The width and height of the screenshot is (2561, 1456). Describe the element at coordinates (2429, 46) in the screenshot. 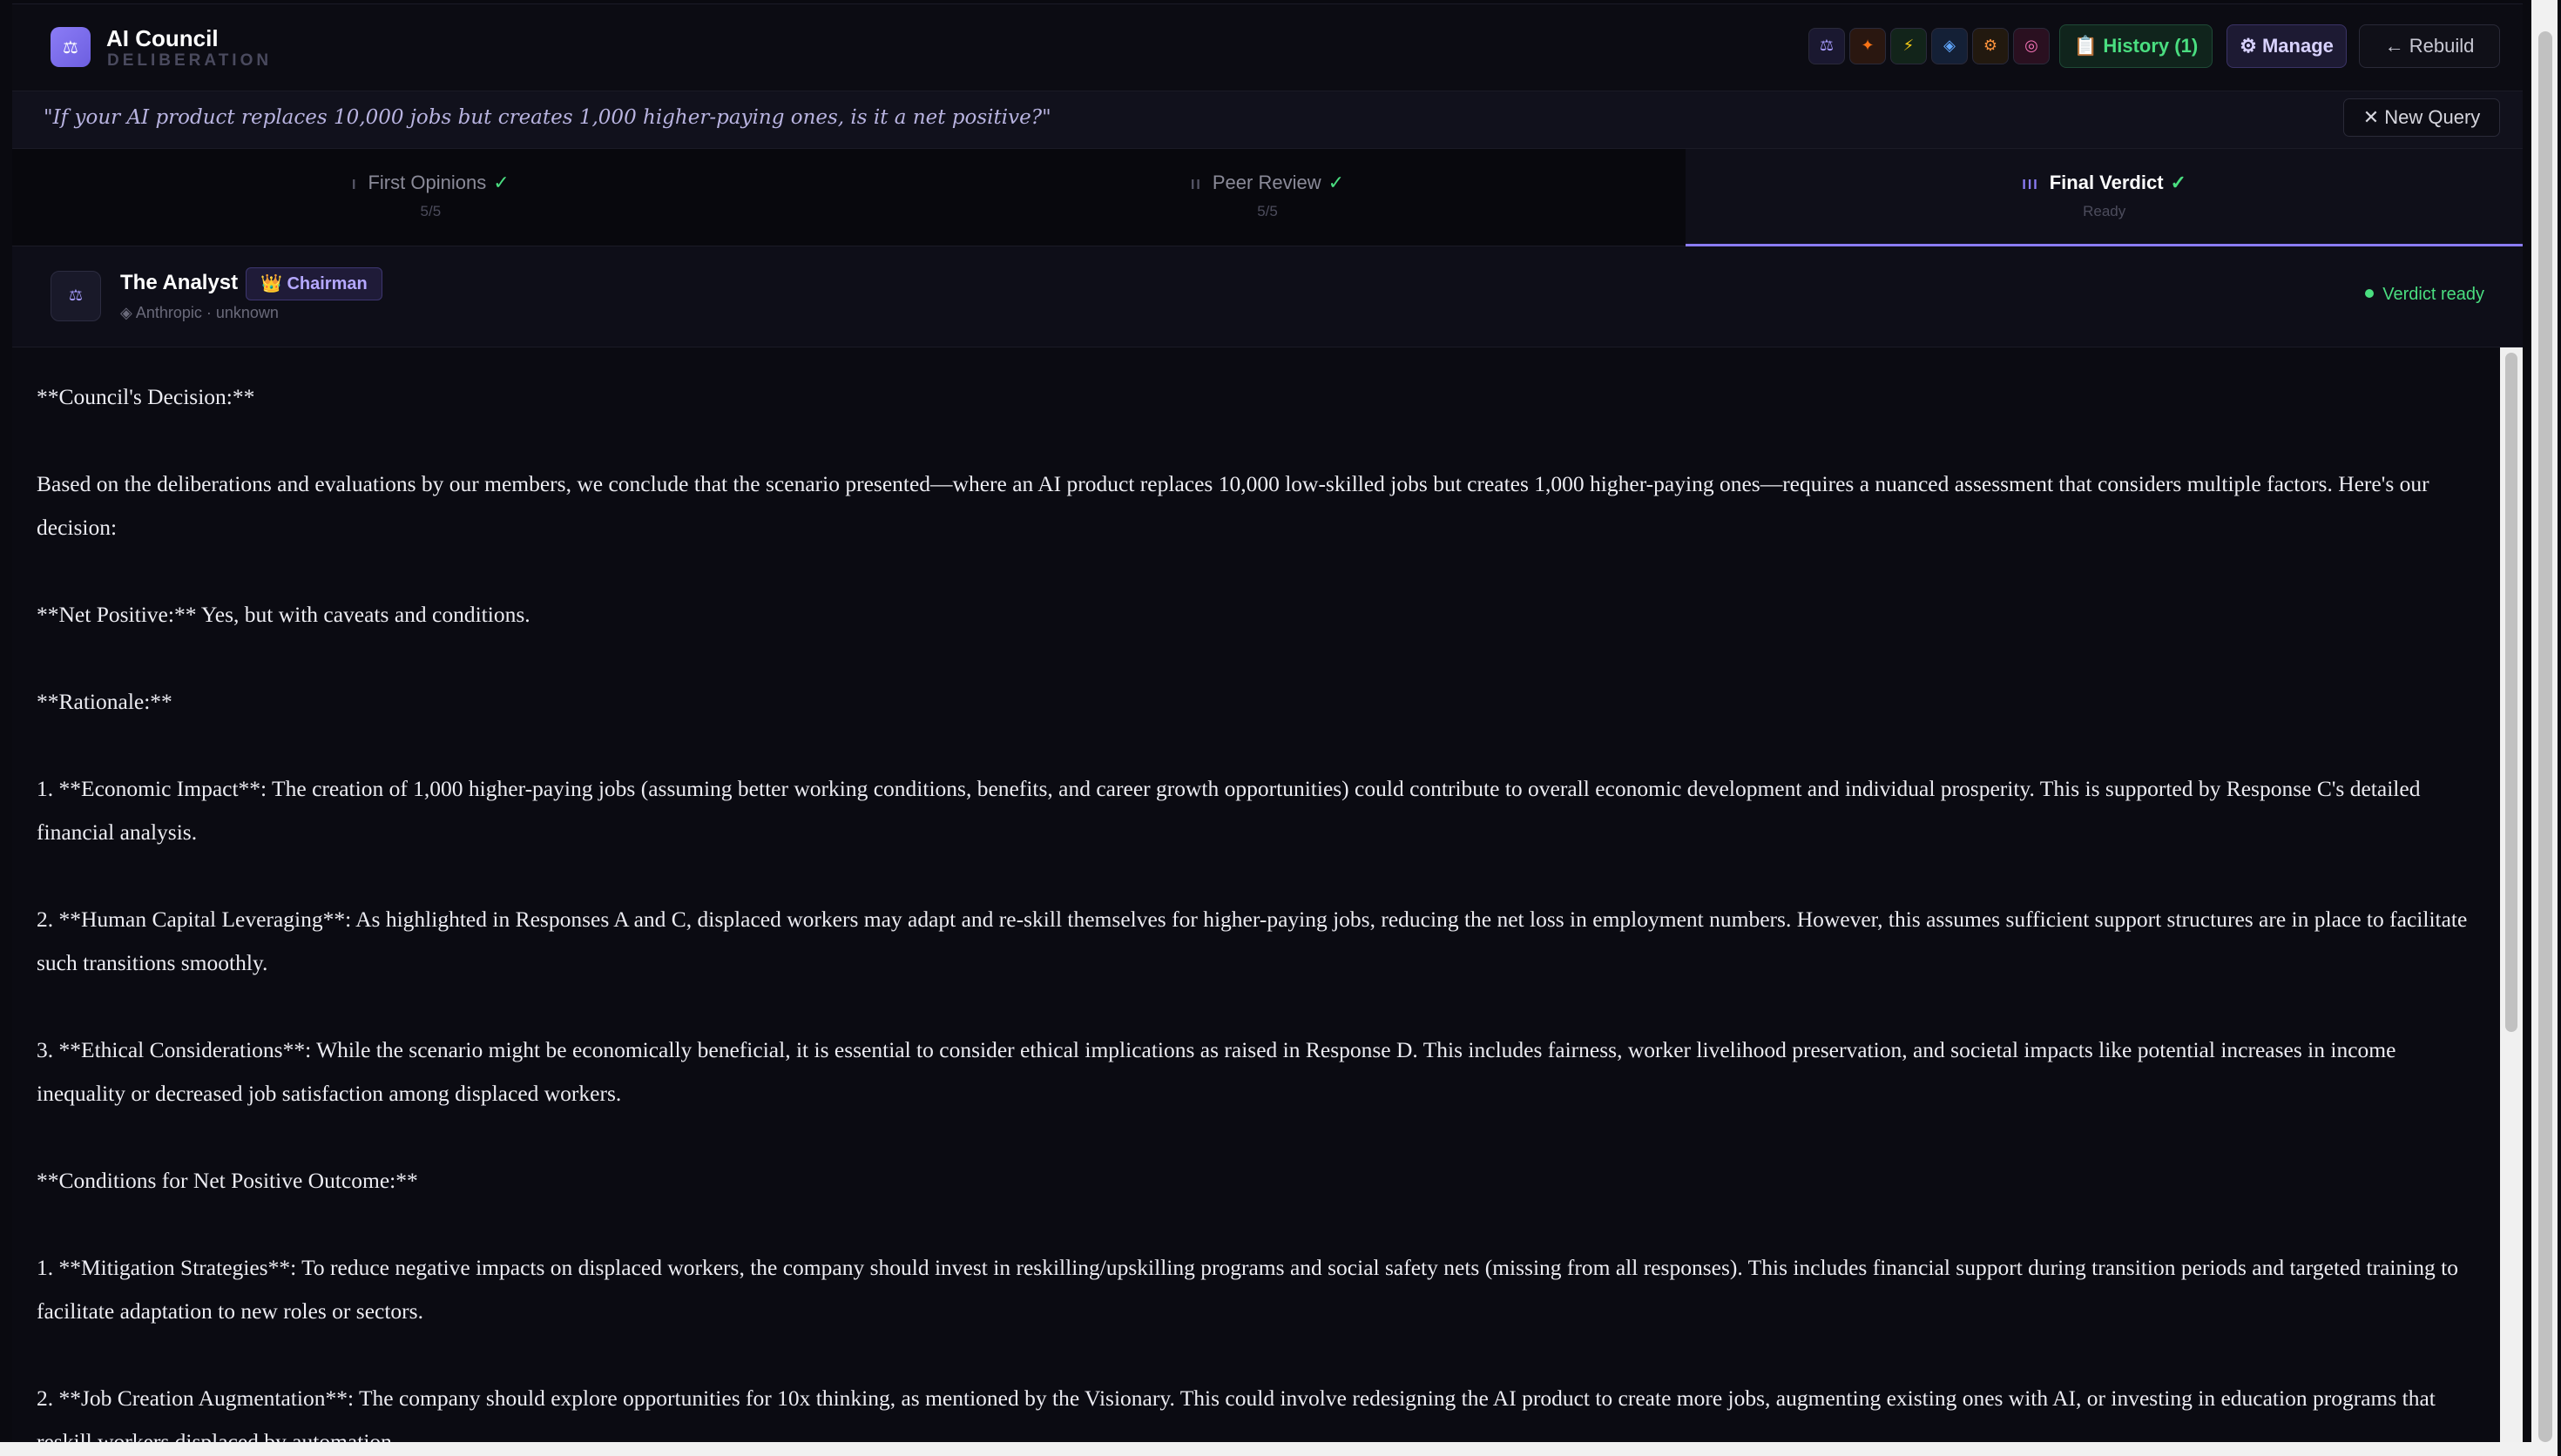

I see `rebuild-button: ← Rebuild` at that location.